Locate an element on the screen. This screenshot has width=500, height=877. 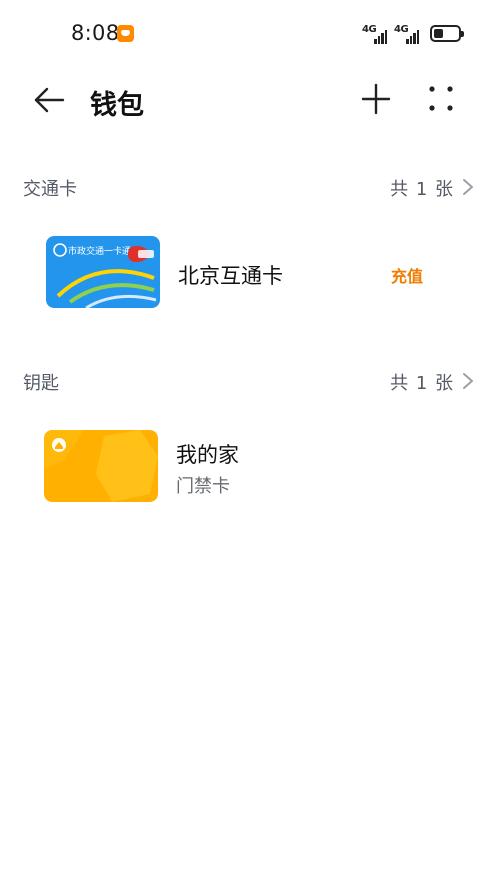
card-row-home-key: 我的家 门禁卡 is located at coordinates (250, 466).